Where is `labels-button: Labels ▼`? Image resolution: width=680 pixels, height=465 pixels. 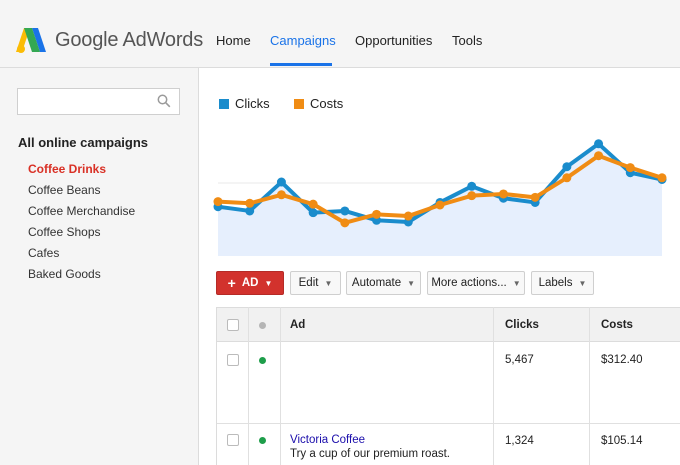
labels-button: Labels ▼ is located at coordinates (562, 283).